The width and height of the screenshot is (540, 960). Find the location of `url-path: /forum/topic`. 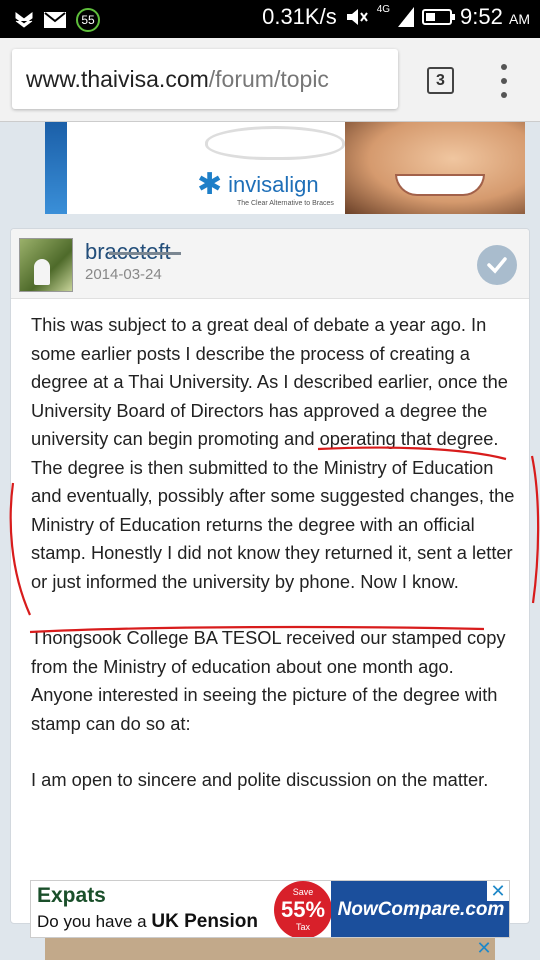

url-path: /forum/topic is located at coordinates (268, 78).